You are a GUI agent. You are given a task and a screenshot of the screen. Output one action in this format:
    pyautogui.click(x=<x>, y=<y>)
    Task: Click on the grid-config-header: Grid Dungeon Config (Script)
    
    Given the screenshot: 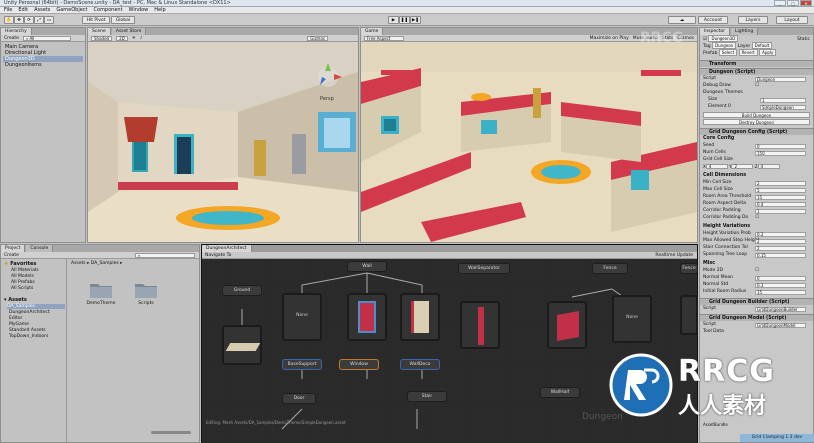 What is the action you would take?
    pyautogui.click(x=756, y=131)
    